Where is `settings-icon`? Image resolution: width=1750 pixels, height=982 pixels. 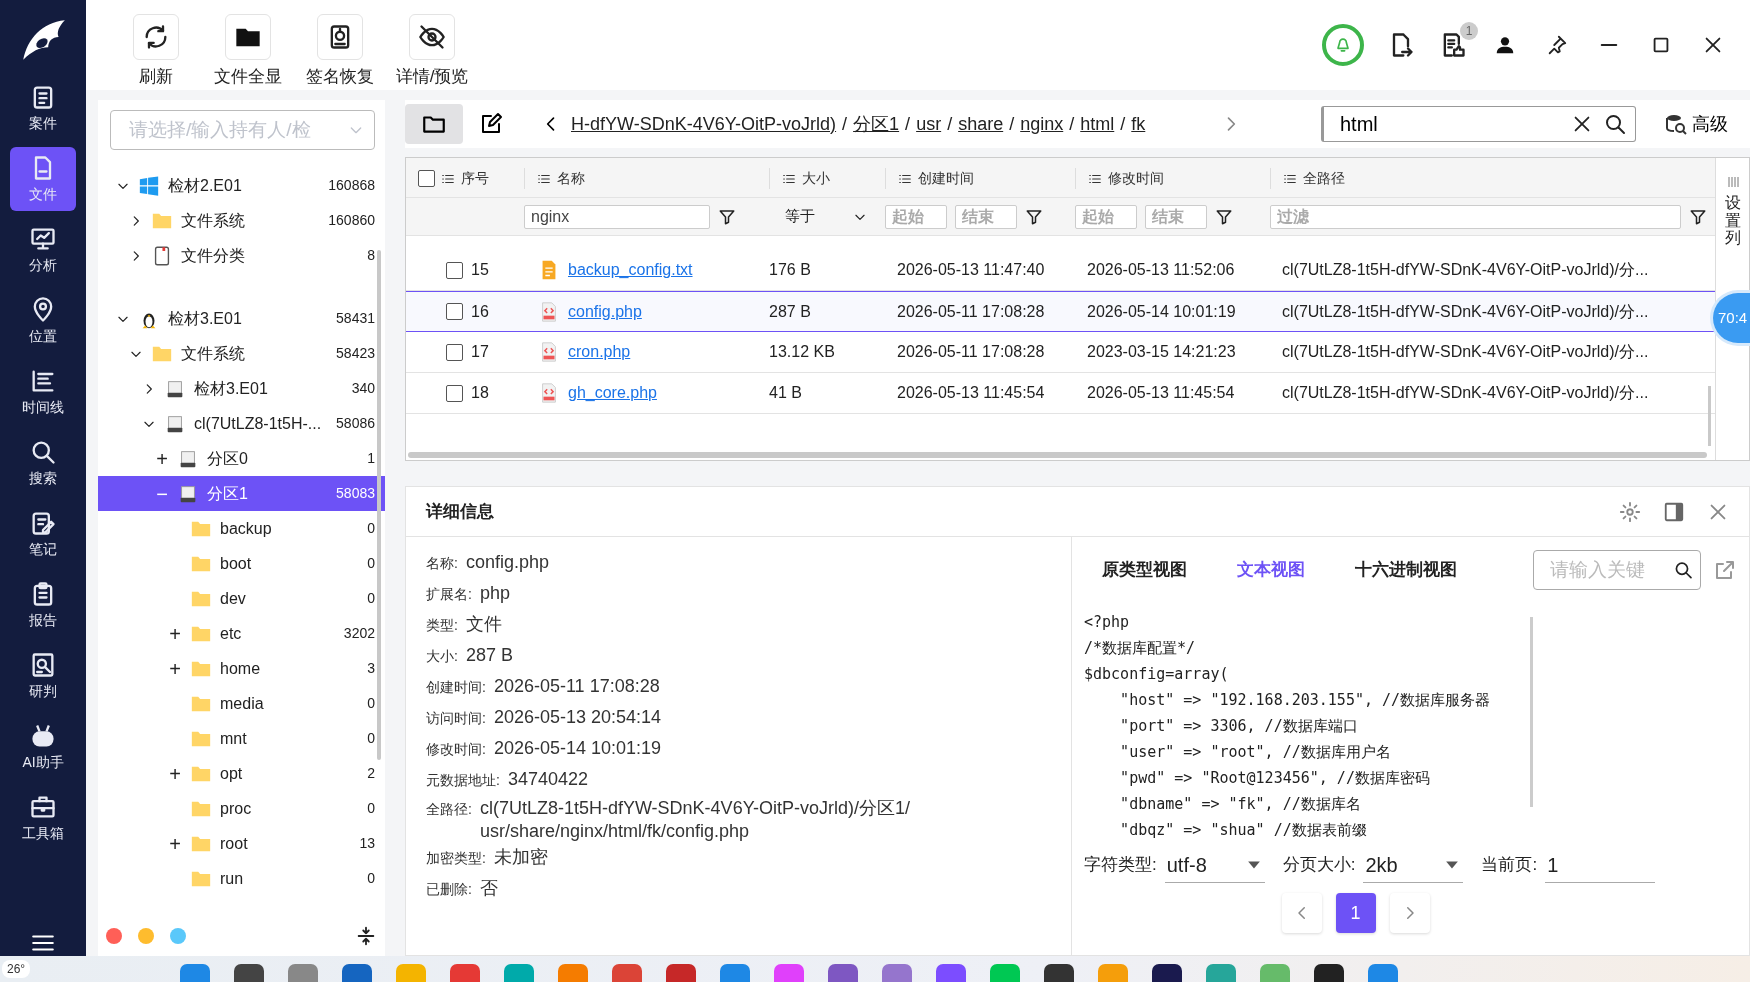 settings-icon is located at coordinates (1630, 511).